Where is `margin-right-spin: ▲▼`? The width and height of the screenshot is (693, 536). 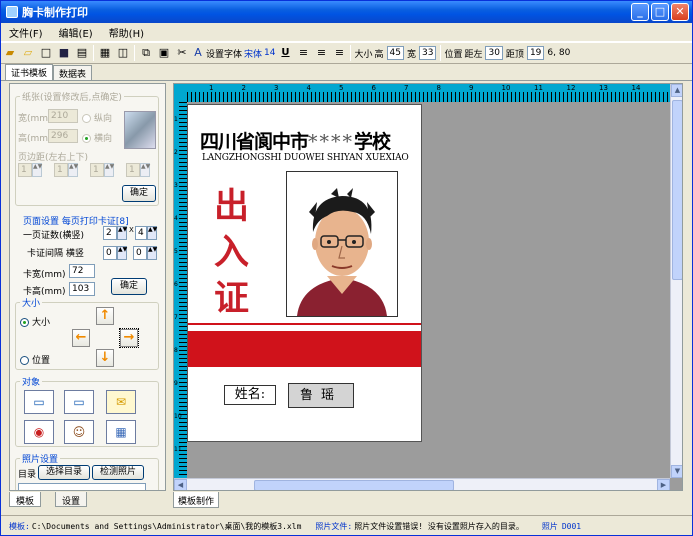
margin-right-spin: ▲▼ is located at coordinates (73, 170).